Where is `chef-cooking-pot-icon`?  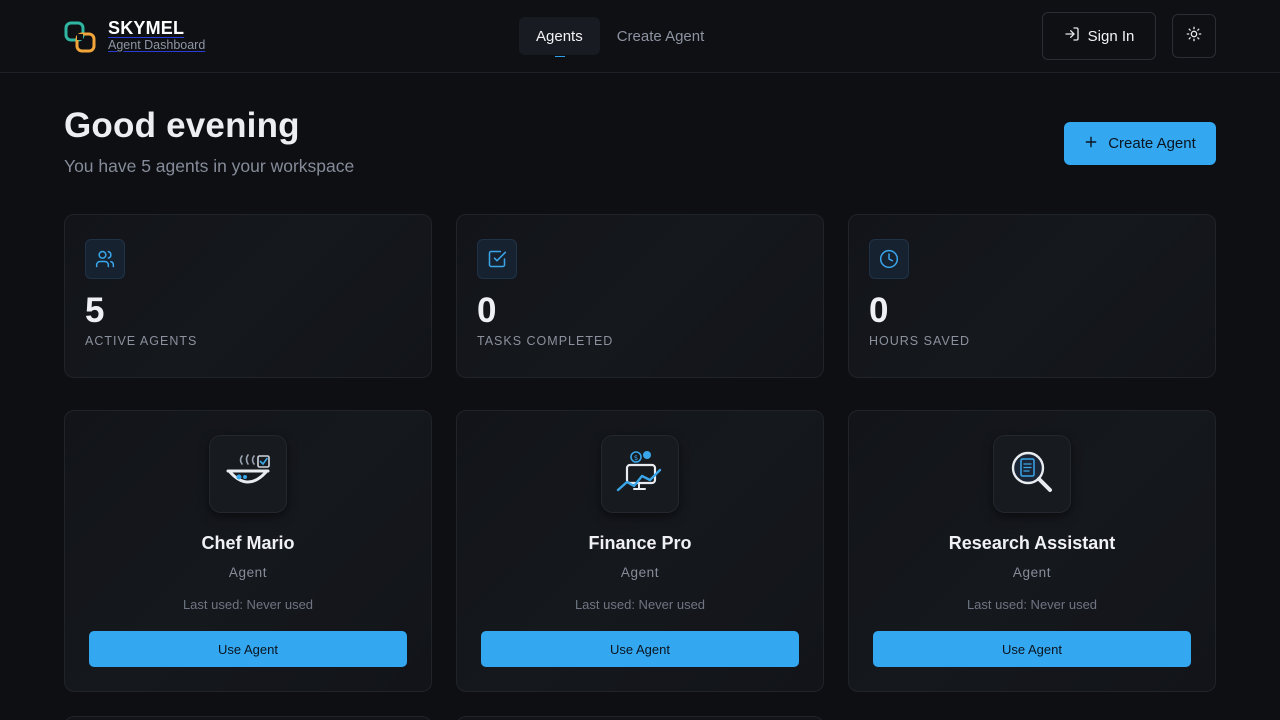 chef-cooking-pot-icon is located at coordinates (248, 474).